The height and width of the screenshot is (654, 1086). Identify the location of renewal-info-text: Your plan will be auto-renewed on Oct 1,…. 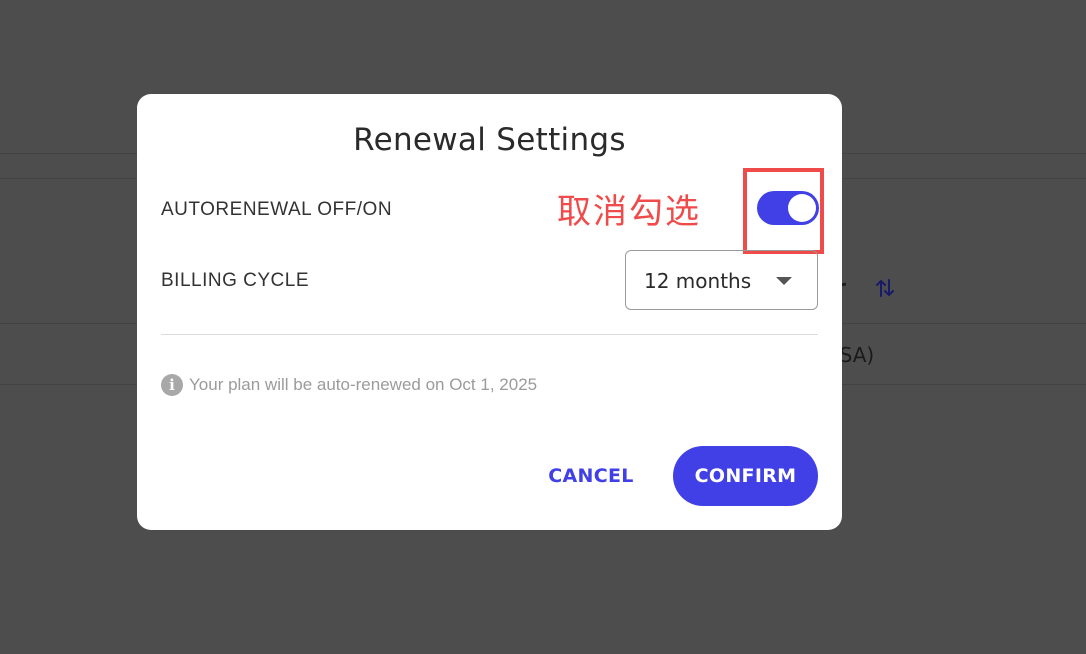
(363, 384).